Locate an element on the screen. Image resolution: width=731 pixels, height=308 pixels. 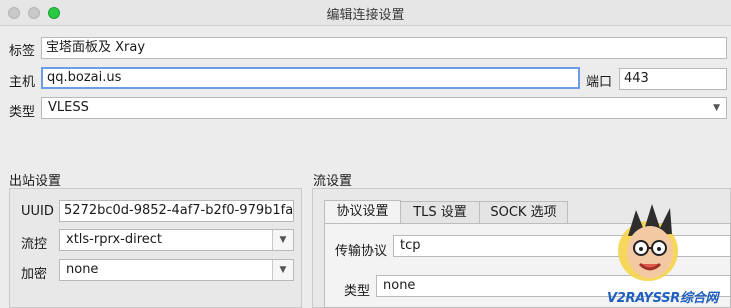
transport-label: 传输协议 is located at coordinates (361, 251).